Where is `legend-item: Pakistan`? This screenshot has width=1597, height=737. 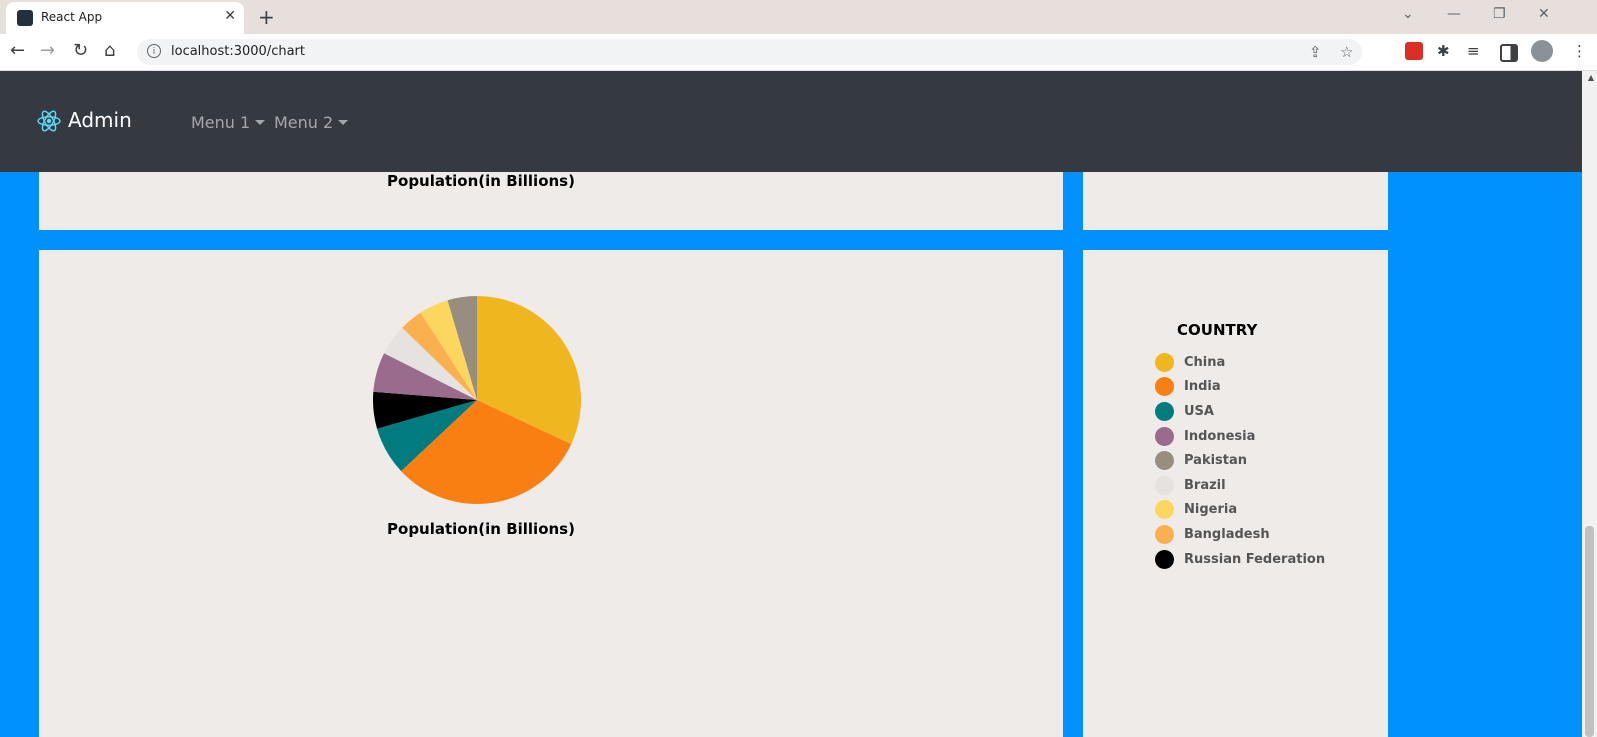 legend-item: Pakistan is located at coordinates (1240, 460).